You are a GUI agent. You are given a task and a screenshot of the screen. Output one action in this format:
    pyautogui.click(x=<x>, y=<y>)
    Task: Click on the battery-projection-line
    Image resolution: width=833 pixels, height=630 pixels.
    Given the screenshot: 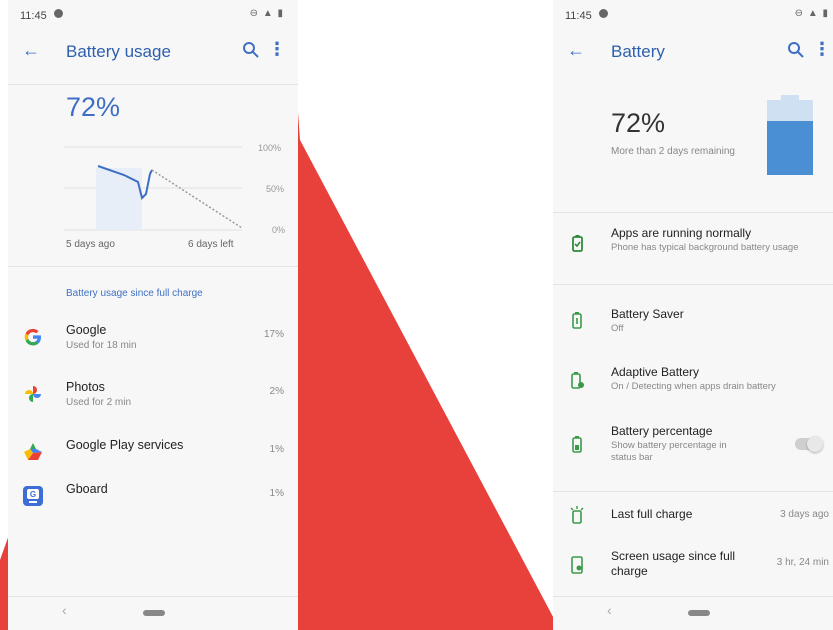 What is the action you would take?
    pyautogui.click(x=197, y=199)
    